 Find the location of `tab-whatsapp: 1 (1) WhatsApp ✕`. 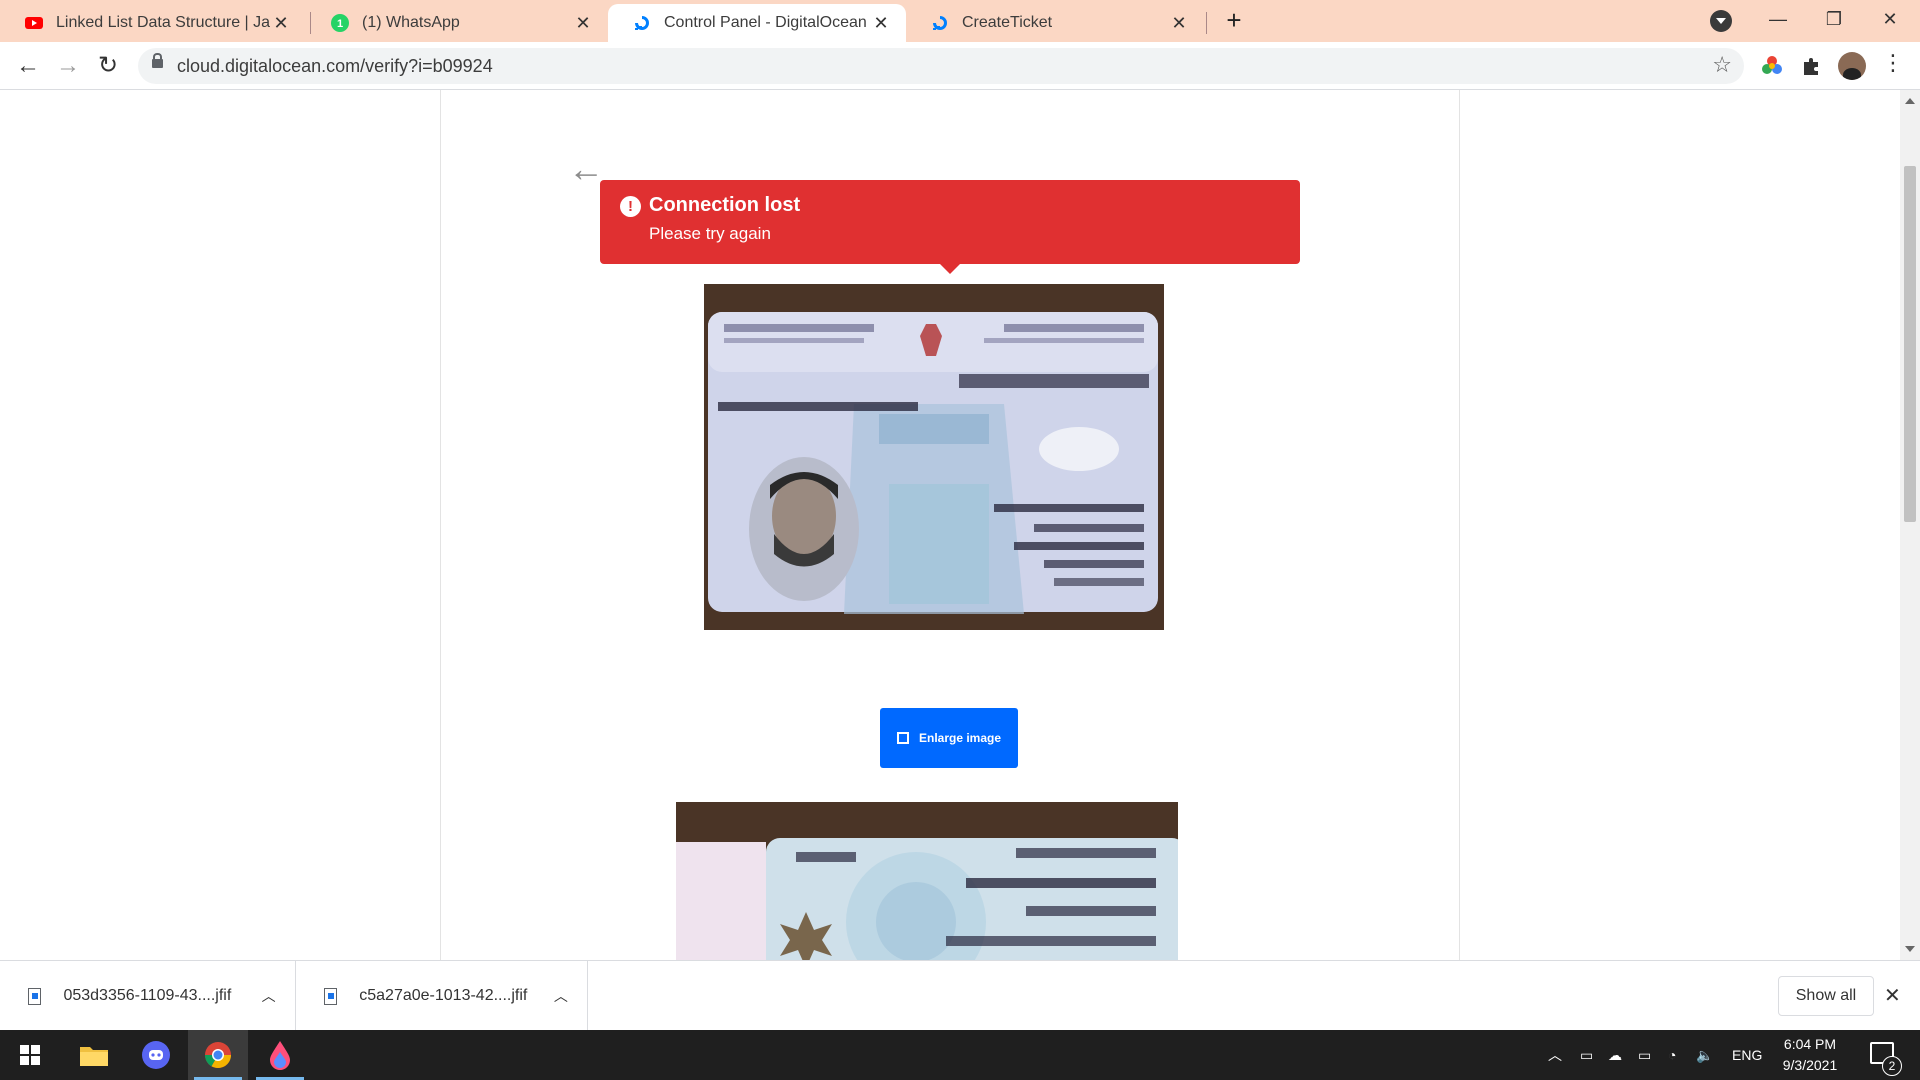

tab-whatsapp: 1 (1) WhatsApp ✕ is located at coordinates (457, 23).